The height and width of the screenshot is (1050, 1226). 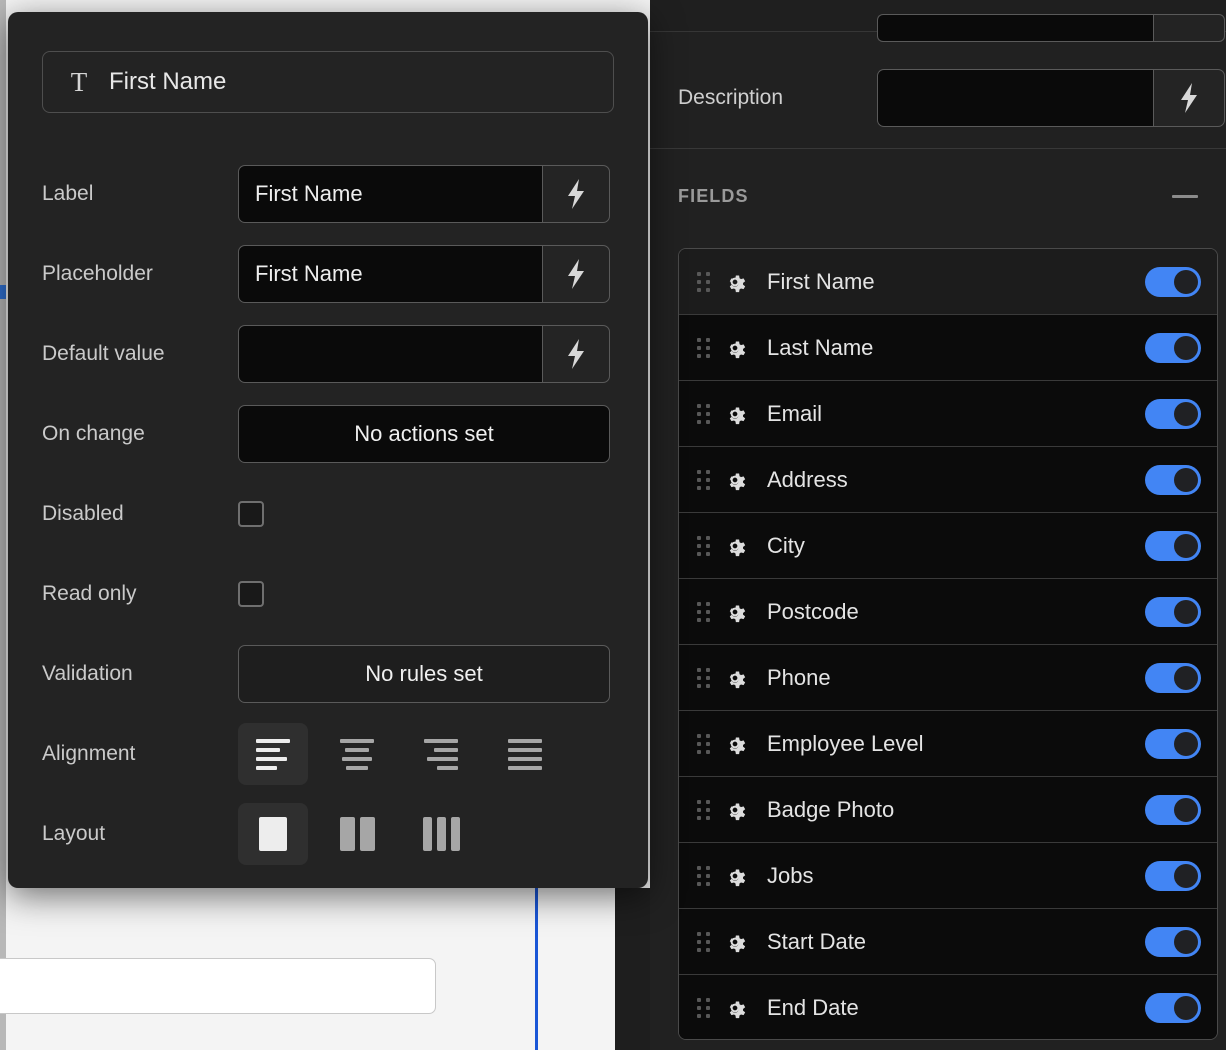 What do you see at coordinates (536, 969) in the screenshot?
I see `canvas-resize-divider` at bounding box center [536, 969].